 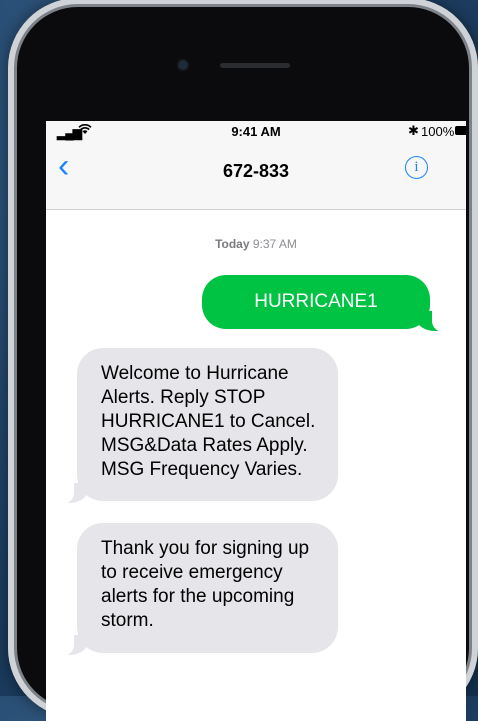 I want to click on message-line: alerts for the upcoming, so click(x=198, y=596).